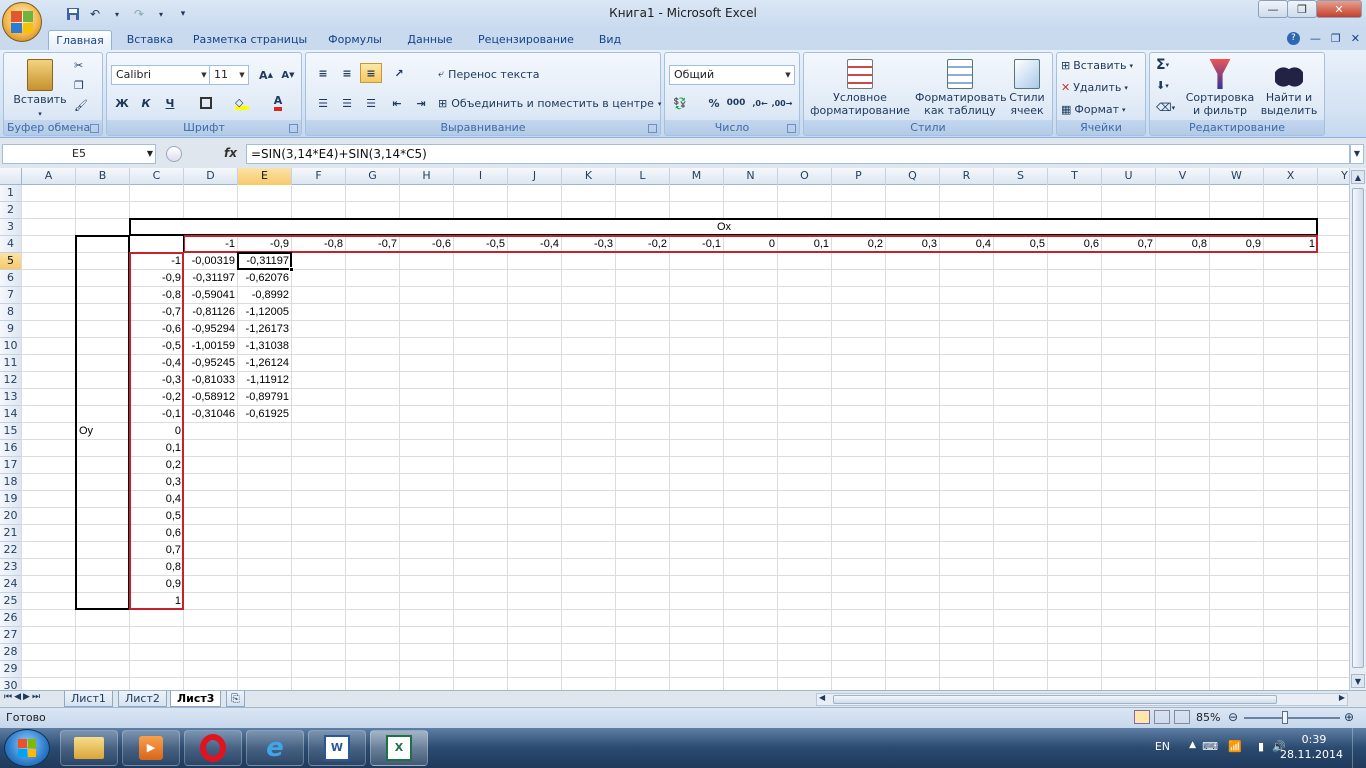  What do you see at coordinates (337, 748) in the screenshot?
I see `word-taskbar-item: W` at bounding box center [337, 748].